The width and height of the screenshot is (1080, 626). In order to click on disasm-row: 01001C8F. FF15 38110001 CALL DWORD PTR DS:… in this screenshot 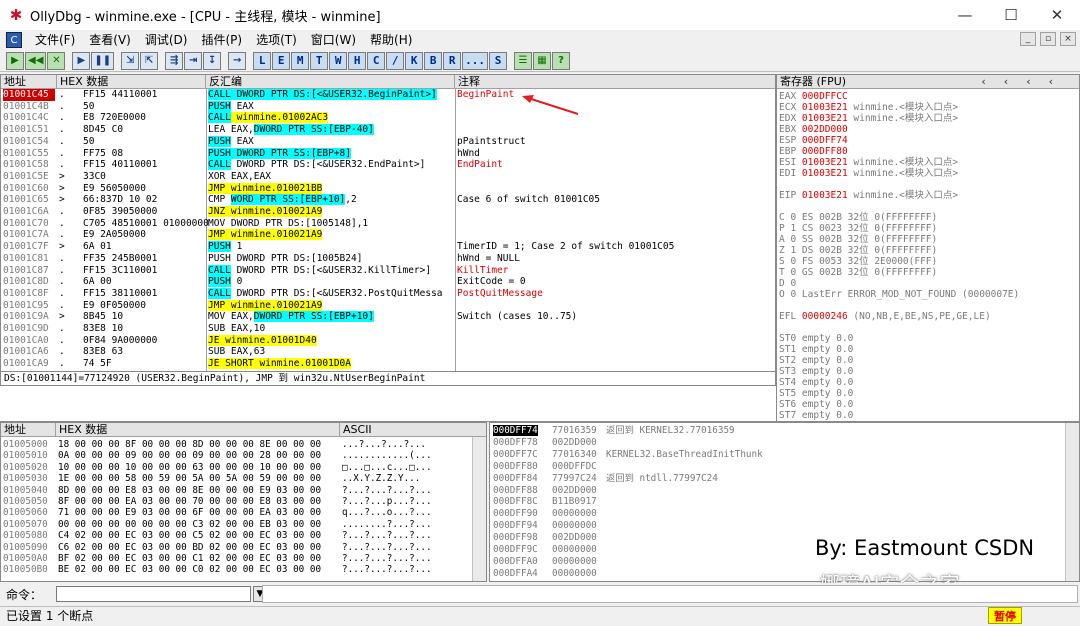, I will do `click(388, 293)`.